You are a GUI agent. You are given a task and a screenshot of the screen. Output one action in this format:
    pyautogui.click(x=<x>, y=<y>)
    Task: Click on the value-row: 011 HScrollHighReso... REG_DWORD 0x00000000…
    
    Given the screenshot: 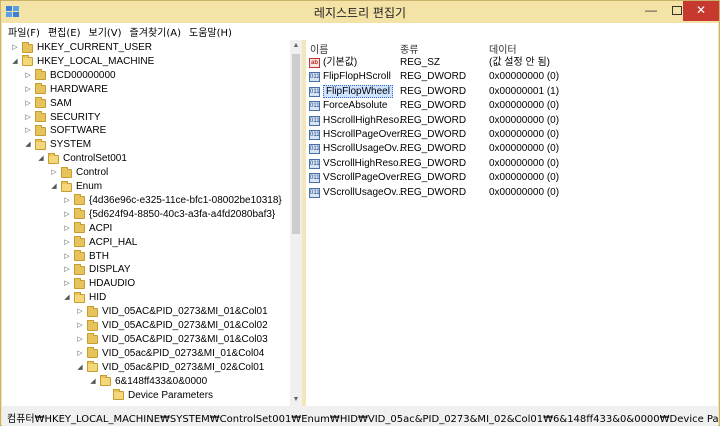 What is the action you would take?
    pyautogui.click(x=512, y=121)
    